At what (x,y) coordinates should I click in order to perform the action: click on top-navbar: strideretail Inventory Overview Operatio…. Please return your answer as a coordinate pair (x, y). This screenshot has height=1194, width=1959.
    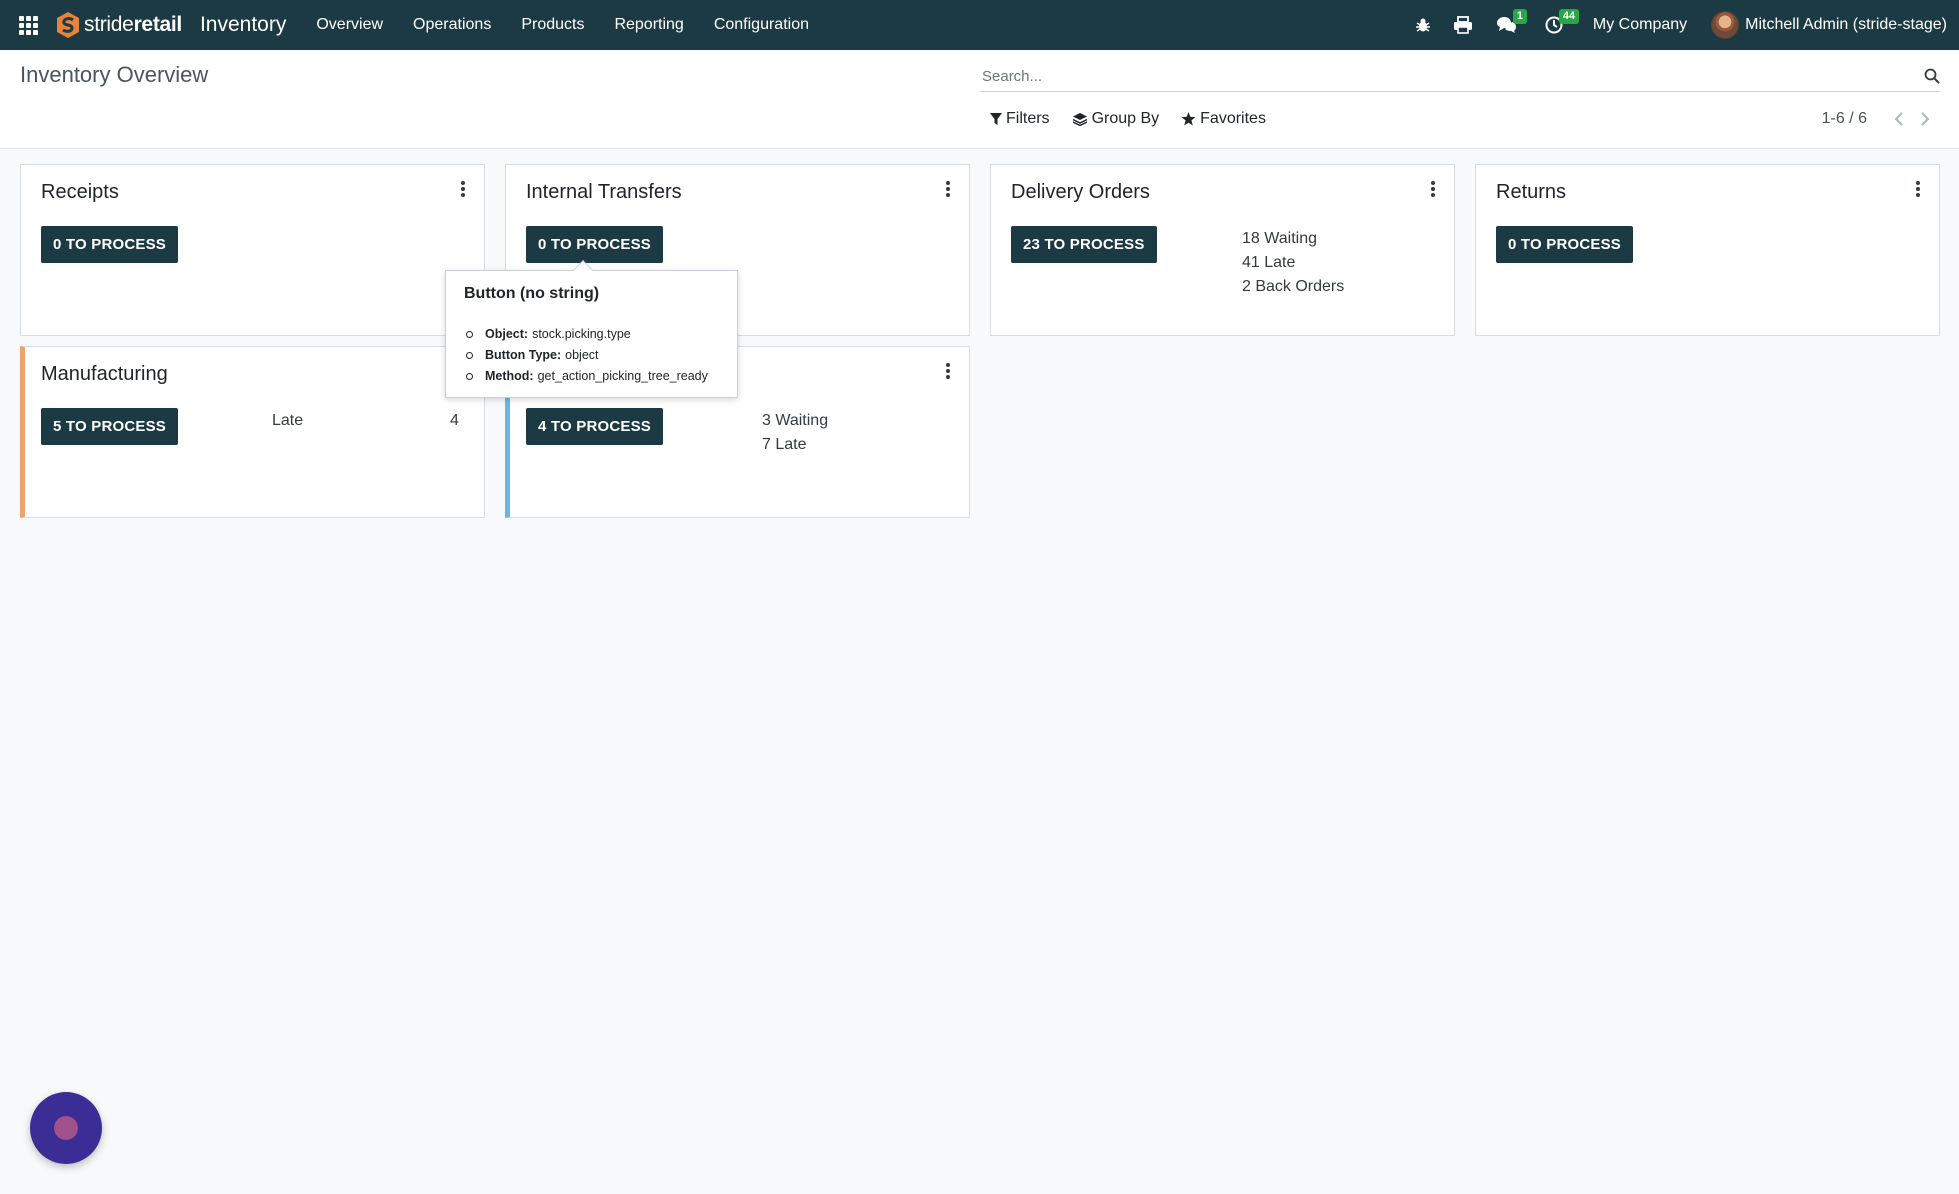
    Looking at the image, I should click on (979, 25).